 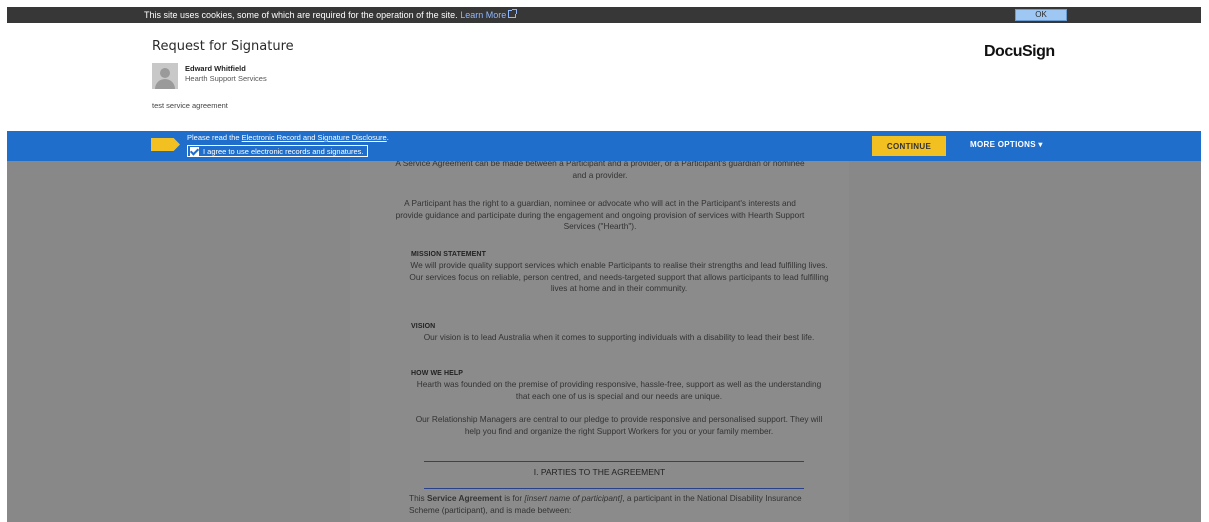 What do you see at coordinates (614, 461) in the screenshot?
I see `section-rule-top` at bounding box center [614, 461].